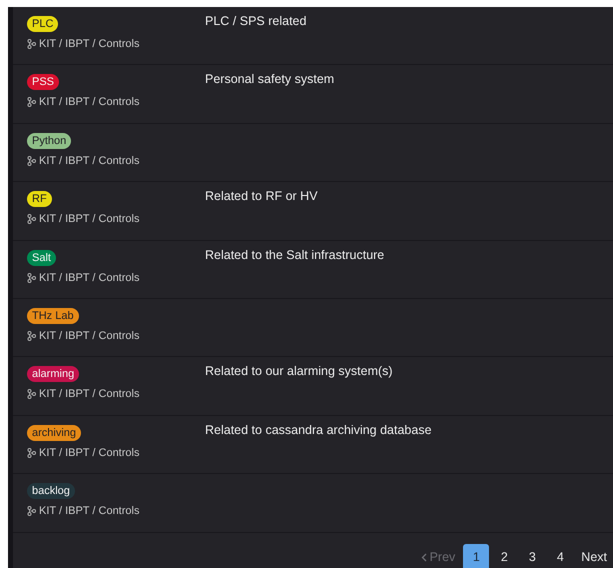  What do you see at coordinates (53, 374) in the screenshot?
I see `label-badge: alarming` at bounding box center [53, 374].